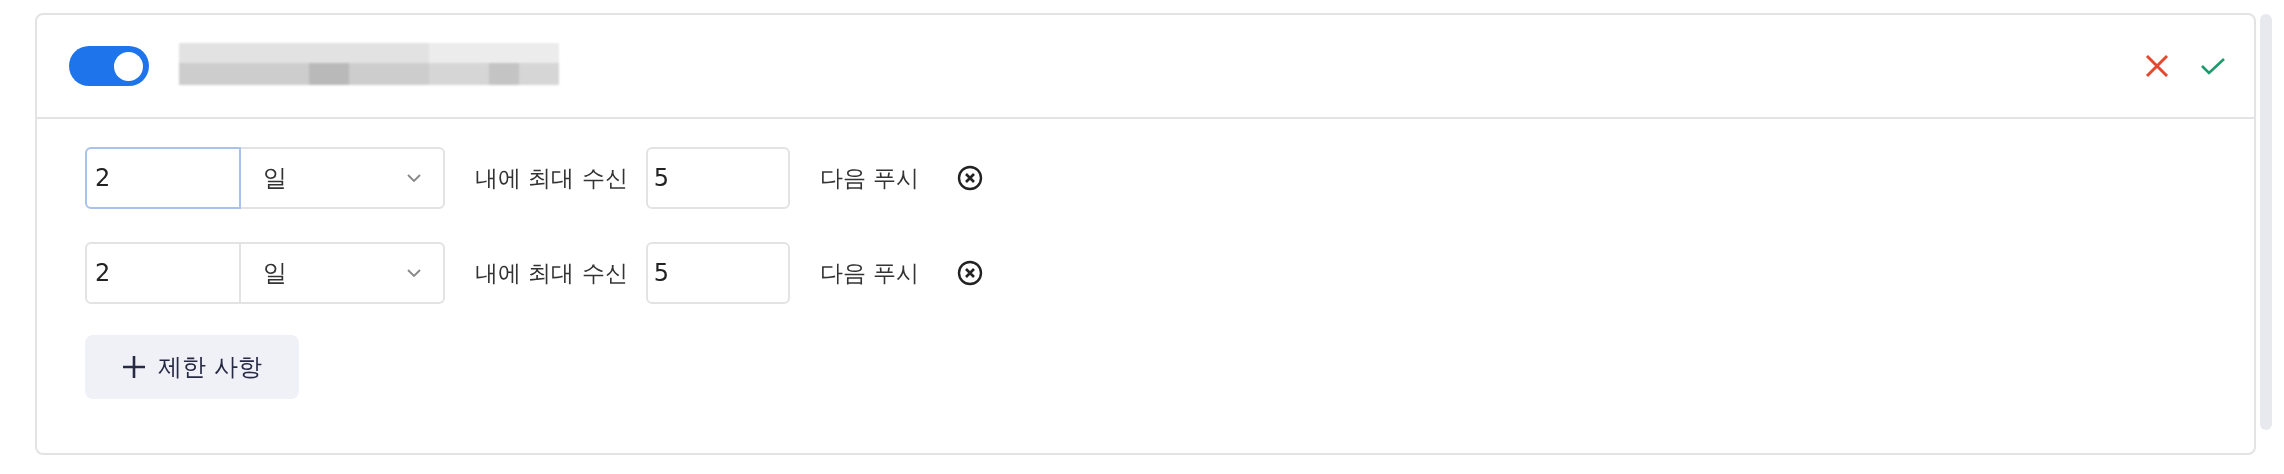 This screenshot has width=2284, height=474. What do you see at coordinates (134, 367) in the screenshot?
I see `plus-icon` at bounding box center [134, 367].